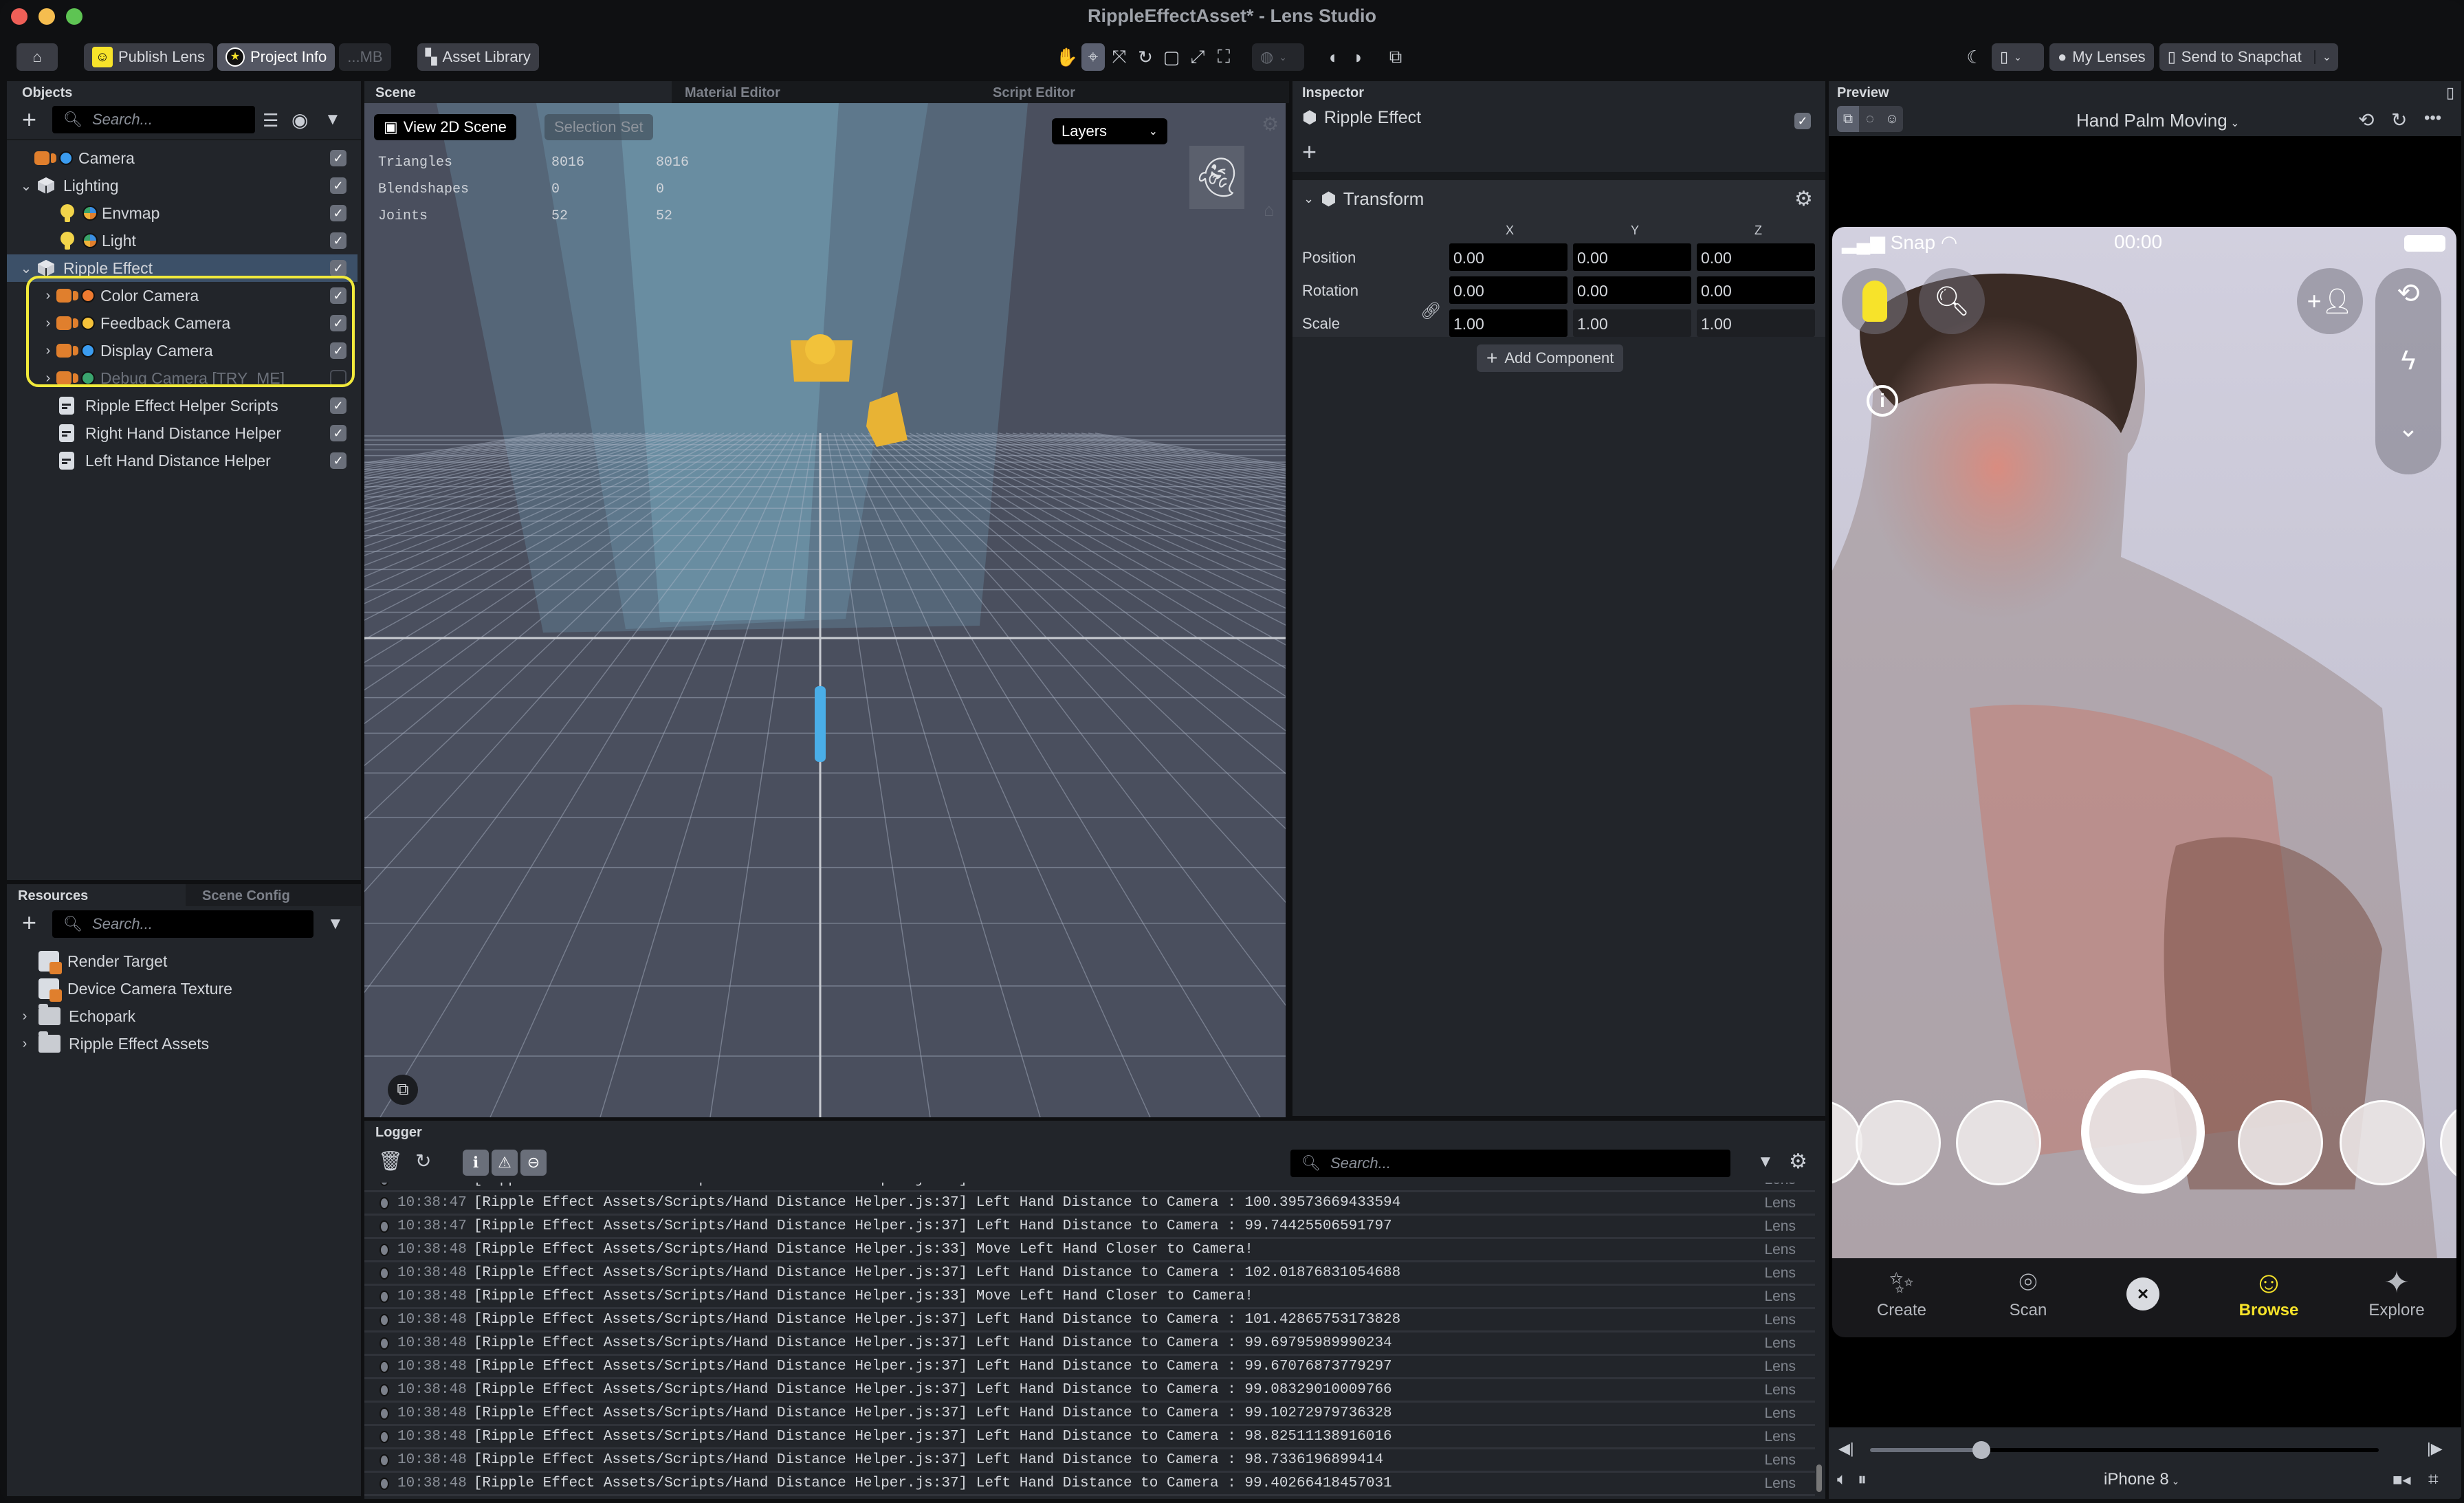 This screenshot has width=2464, height=1503. What do you see at coordinates (390, 1161) in the screenshot?
I see `clear-log-icon: 🗑︎` at bounding box center [390, 1161].